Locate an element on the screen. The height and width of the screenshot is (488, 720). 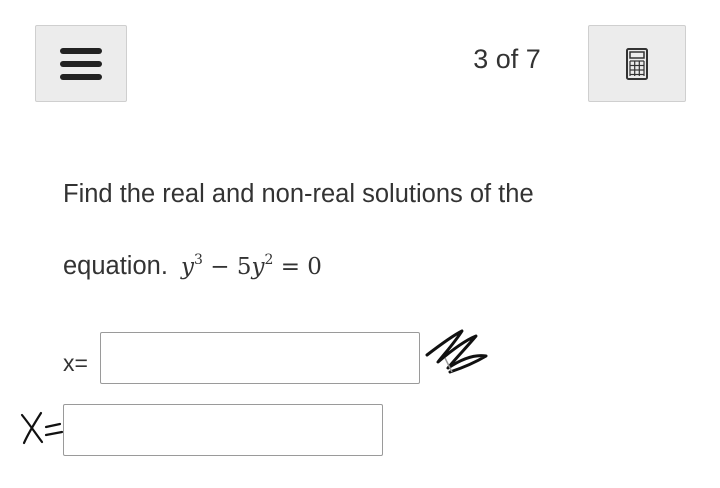
calculator-button is located at coordinates (637, 63).